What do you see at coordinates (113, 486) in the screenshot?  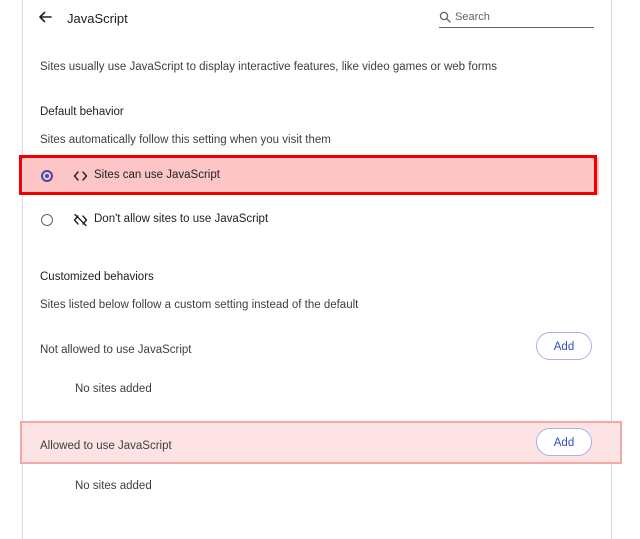 I see `allowed-empty-text: No sites added` at bounding box center [113, 486].